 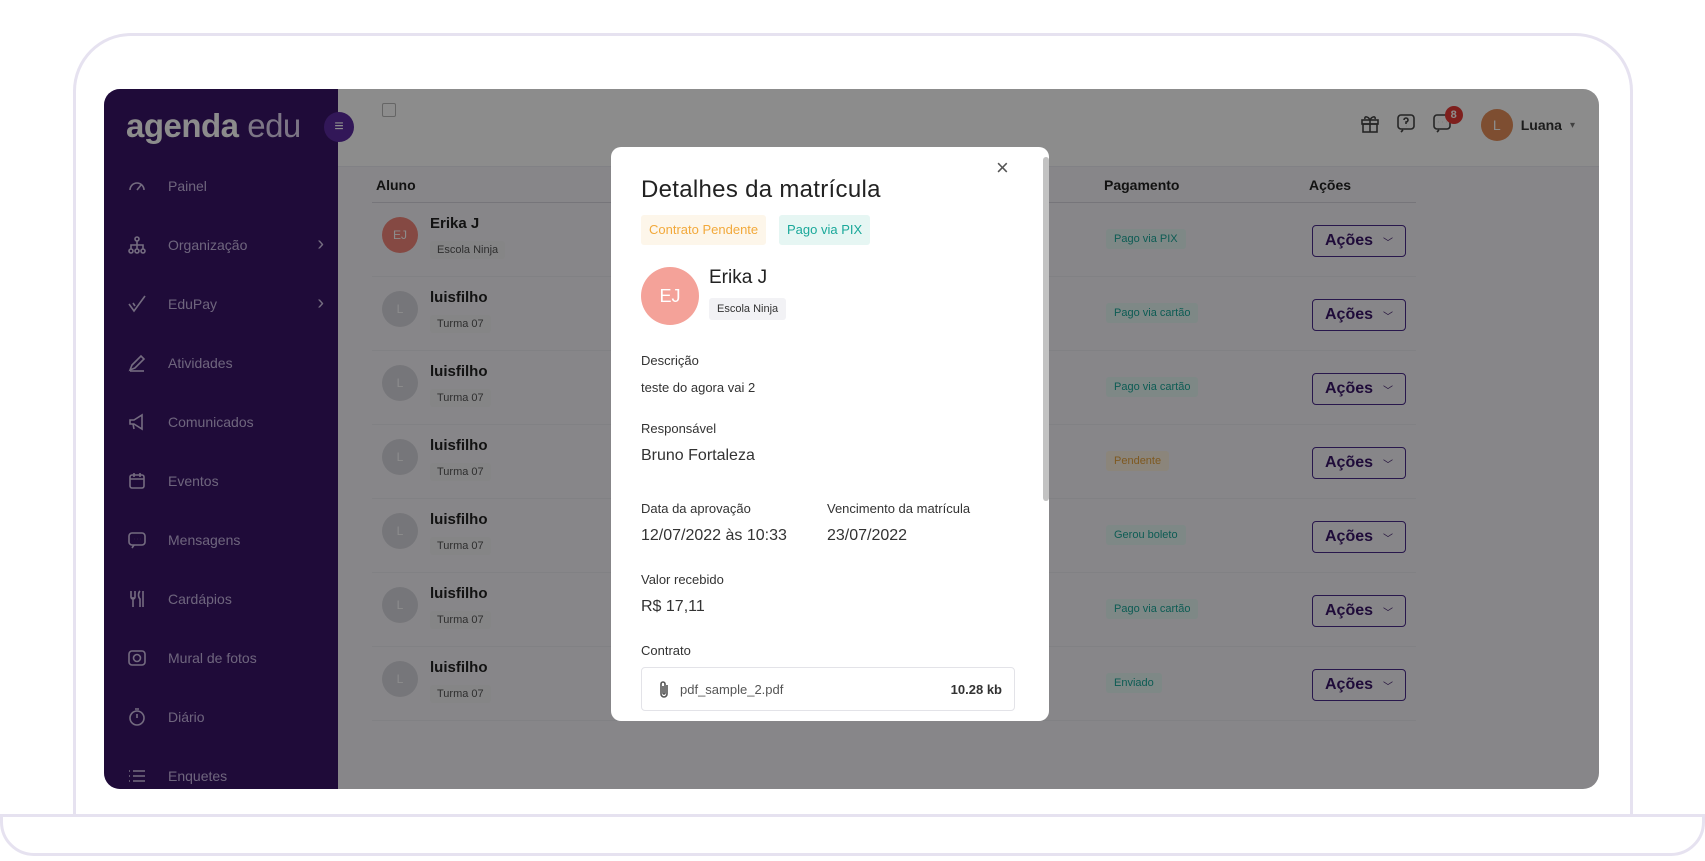 What do you see at coordinates (828, 689) in the screenshot?
I see `contract-file-attachment: pdf_sample_2.pdf 10.28 kb` at bounding box center [828, 689].